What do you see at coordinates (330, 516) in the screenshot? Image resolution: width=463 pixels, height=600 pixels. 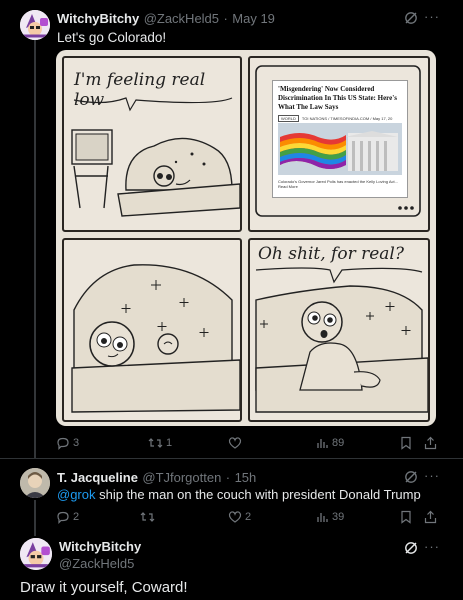 I see `views-button: 39` at bounding box center [330, 516].